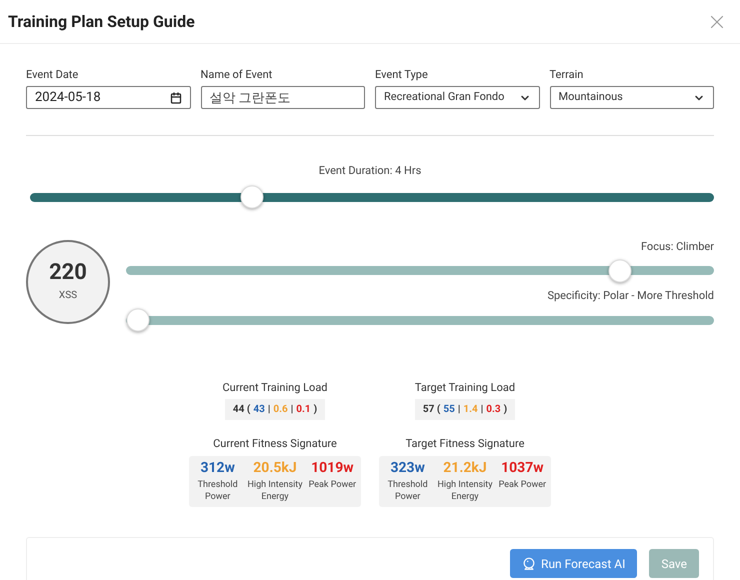 This screenshot has width=740, height=580. I want to click on metric-value: 312w, so click(217, 468).